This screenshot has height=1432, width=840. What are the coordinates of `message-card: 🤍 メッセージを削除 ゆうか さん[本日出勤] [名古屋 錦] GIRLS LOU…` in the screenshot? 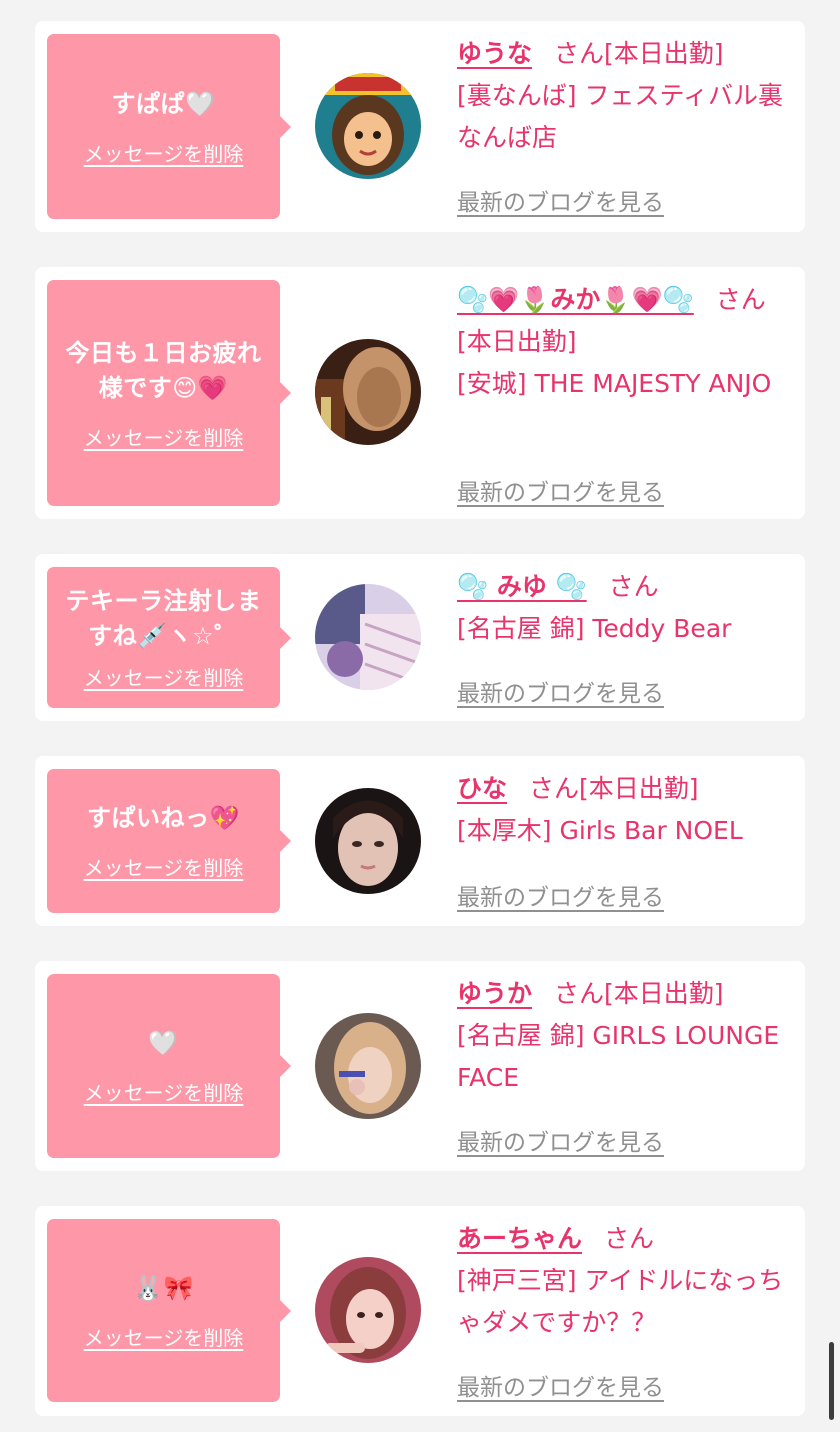 It's located at (420, 1066).